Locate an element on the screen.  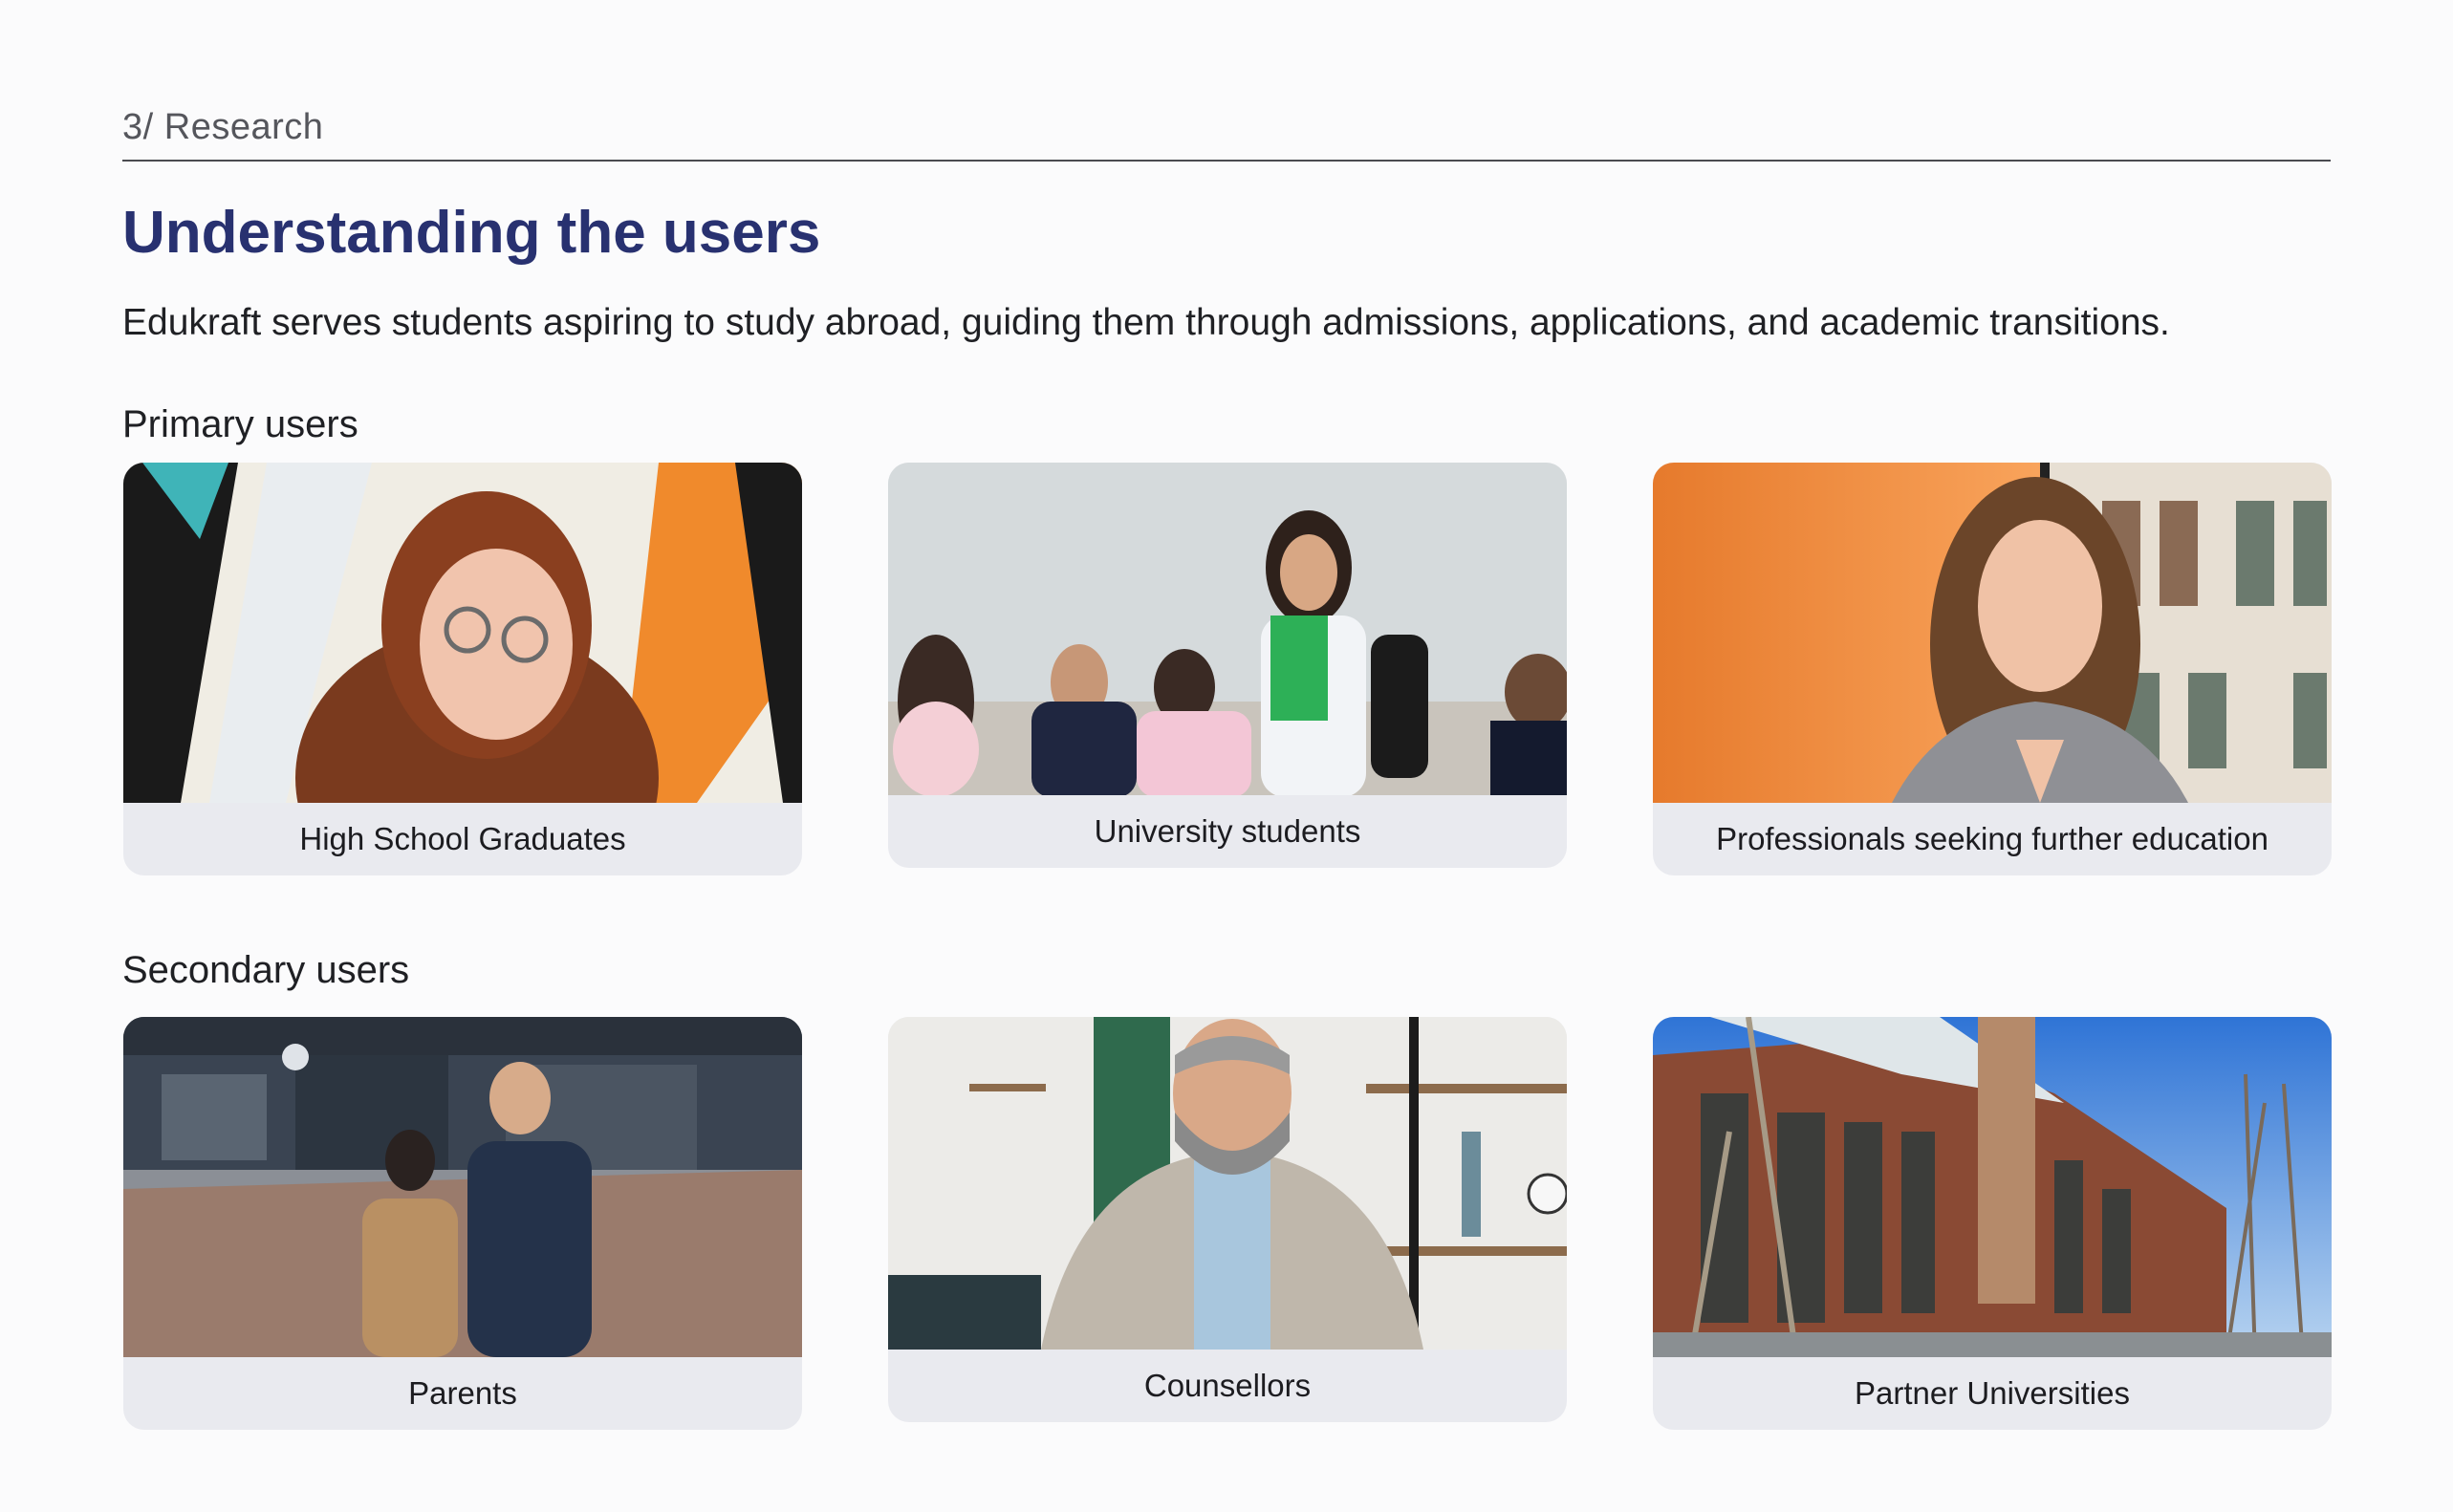
secondary-users-label: Secondary users is located at coordinates (266, 970).